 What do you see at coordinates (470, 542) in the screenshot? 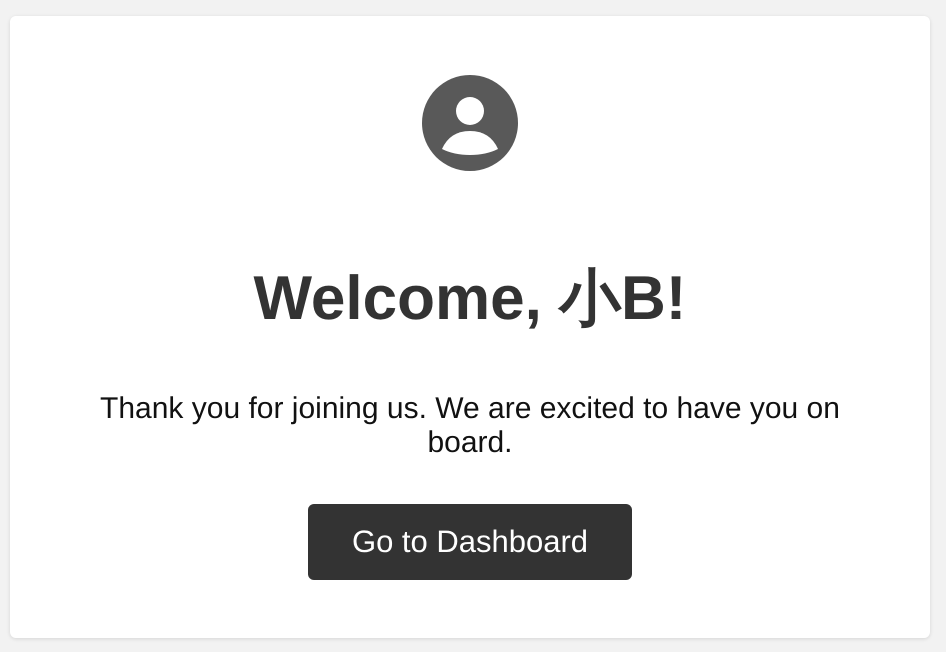
I see `dashboard-button: Go to Dashboard` at bounding box center [470, 542].